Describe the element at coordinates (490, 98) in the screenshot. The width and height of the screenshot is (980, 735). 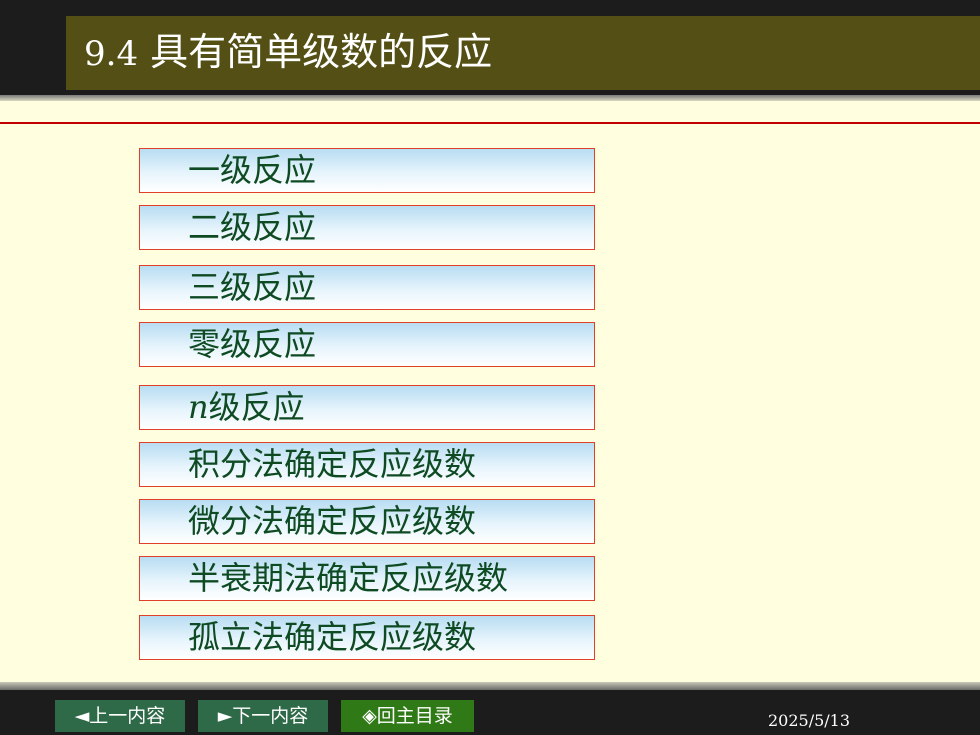
I see `title-separator` at that location.